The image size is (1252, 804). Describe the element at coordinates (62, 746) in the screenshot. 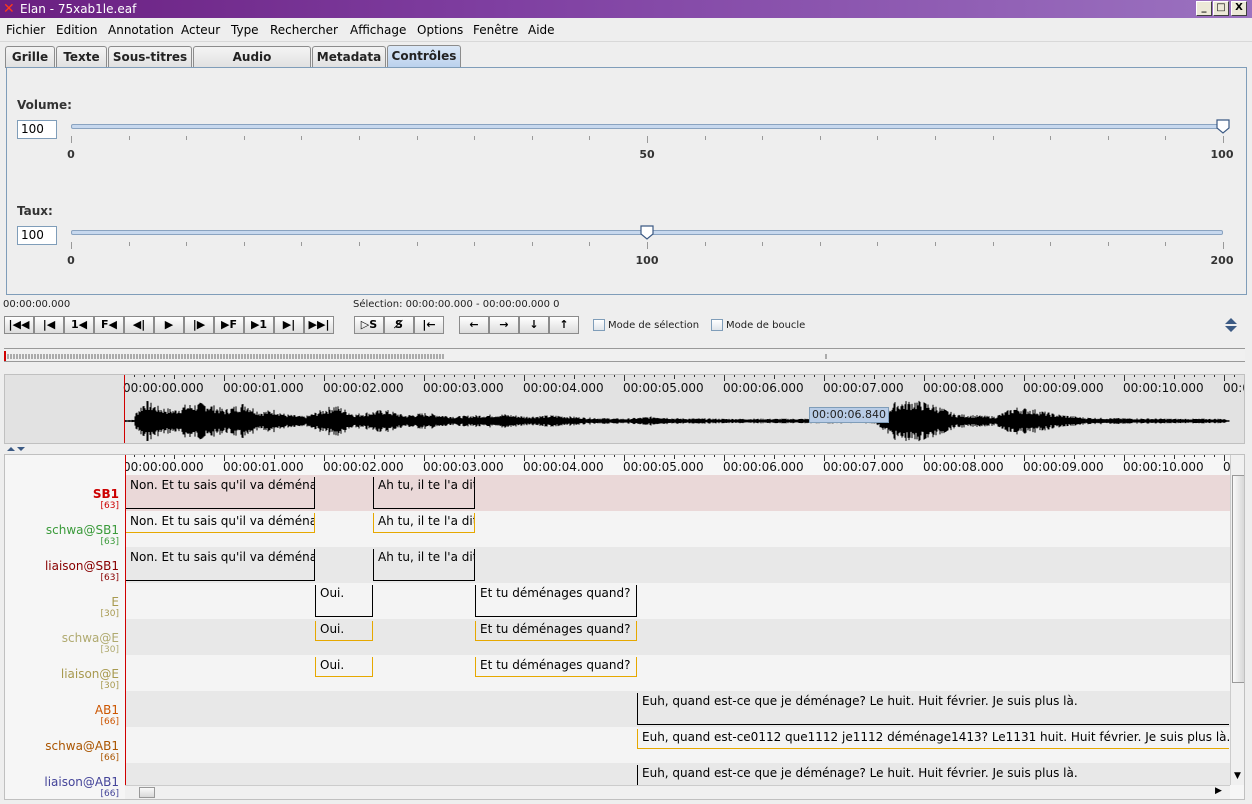

I see `tier-label: schwa@AB1` at that location.